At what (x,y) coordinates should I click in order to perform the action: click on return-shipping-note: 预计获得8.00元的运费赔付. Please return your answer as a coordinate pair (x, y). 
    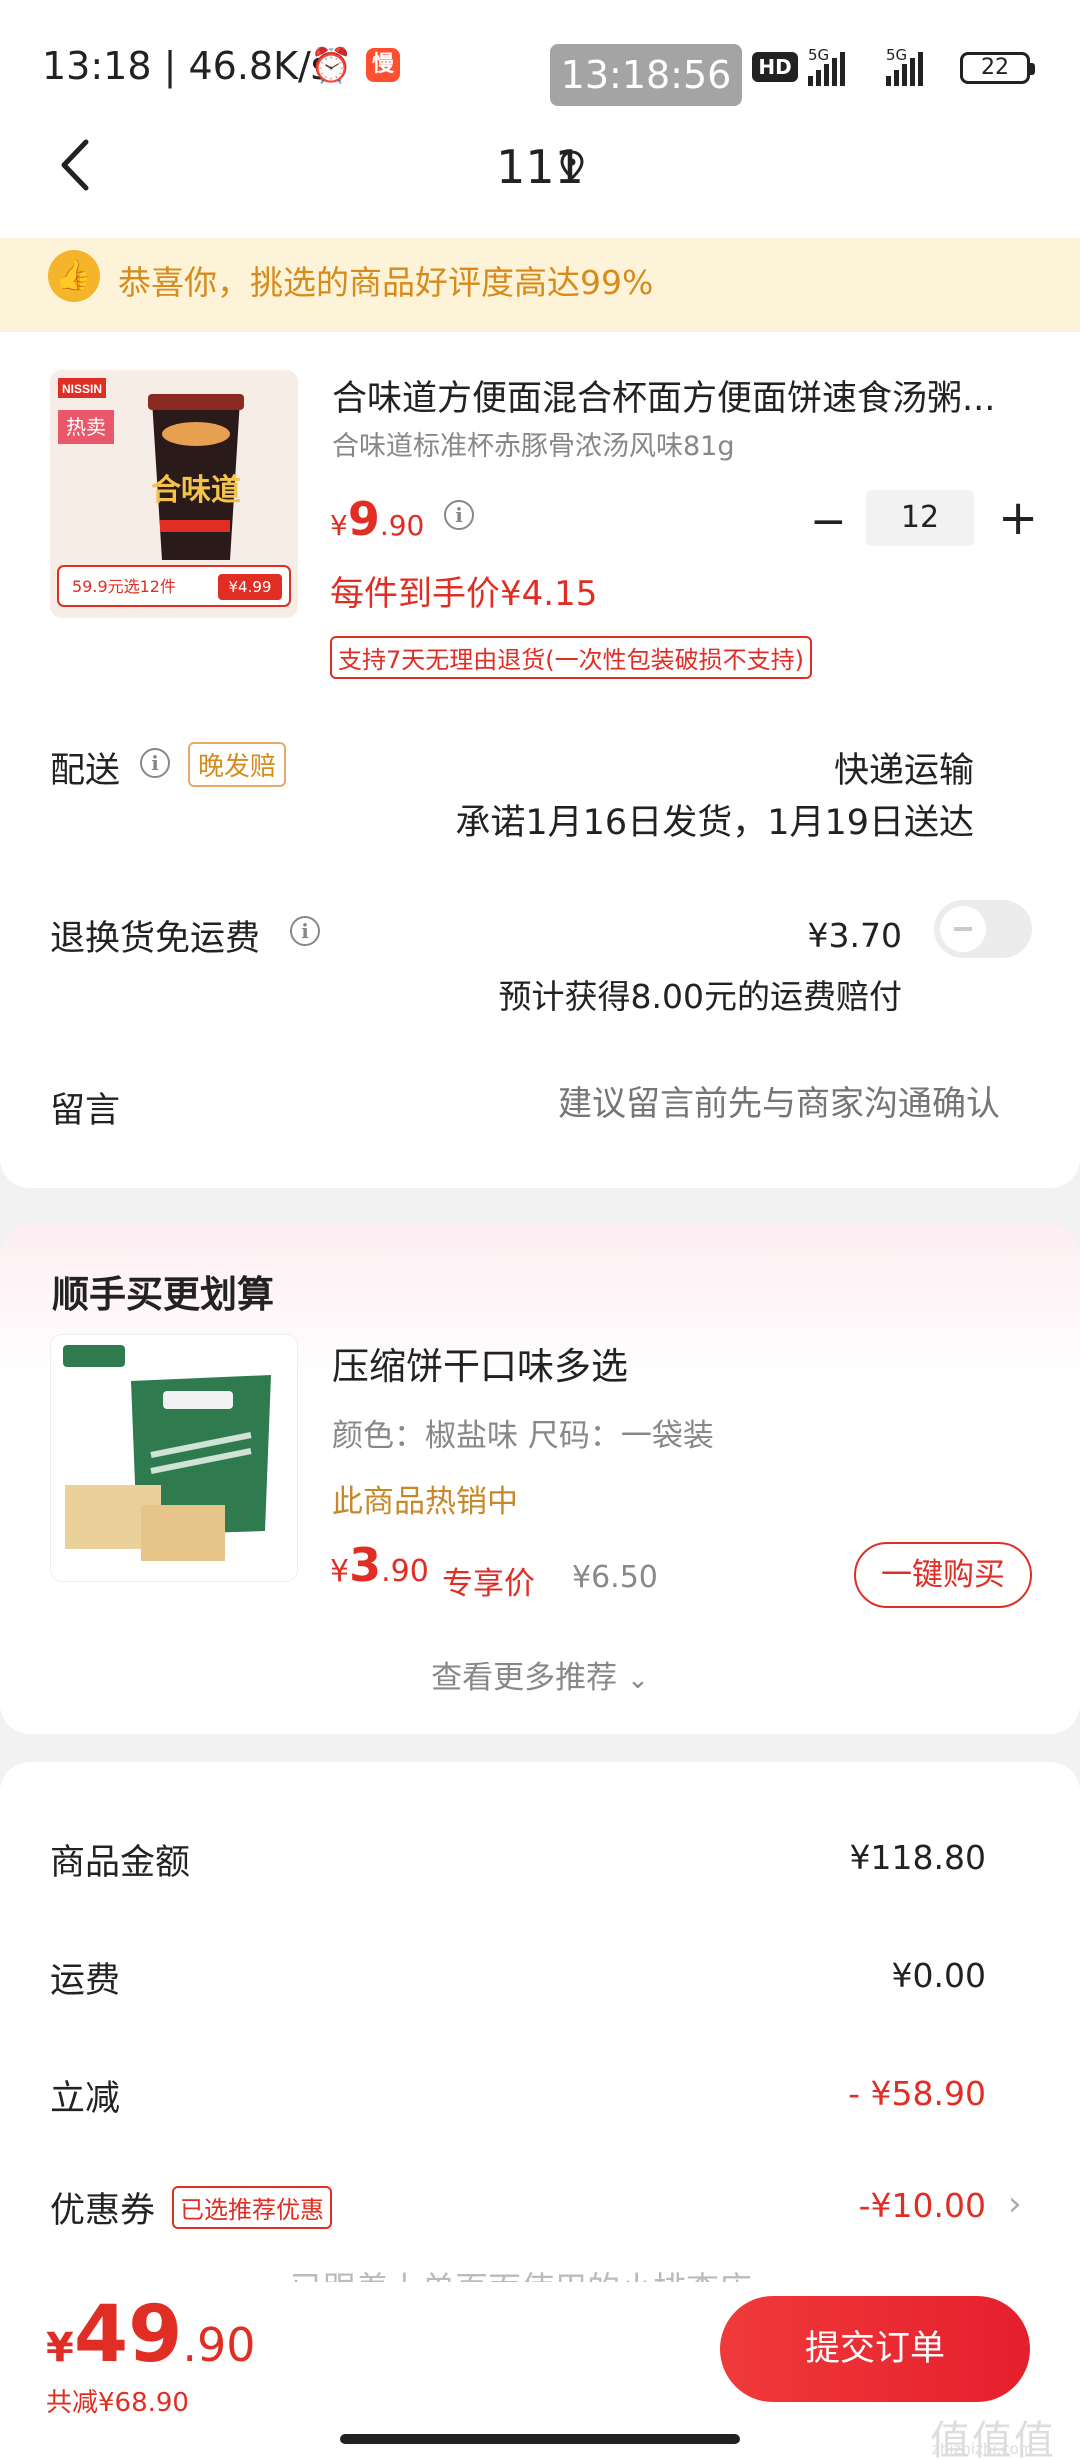
    Looking at the image, I should click on (700, 996).